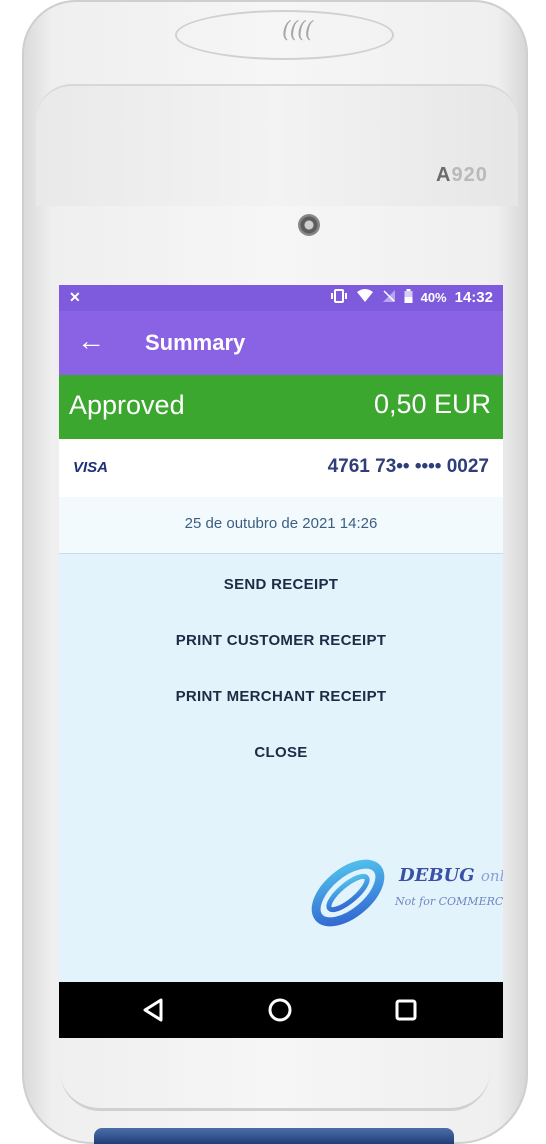  I want to click on debug-watermark: DEBUG only Not for COMMERCIAL, so click(403, 893).